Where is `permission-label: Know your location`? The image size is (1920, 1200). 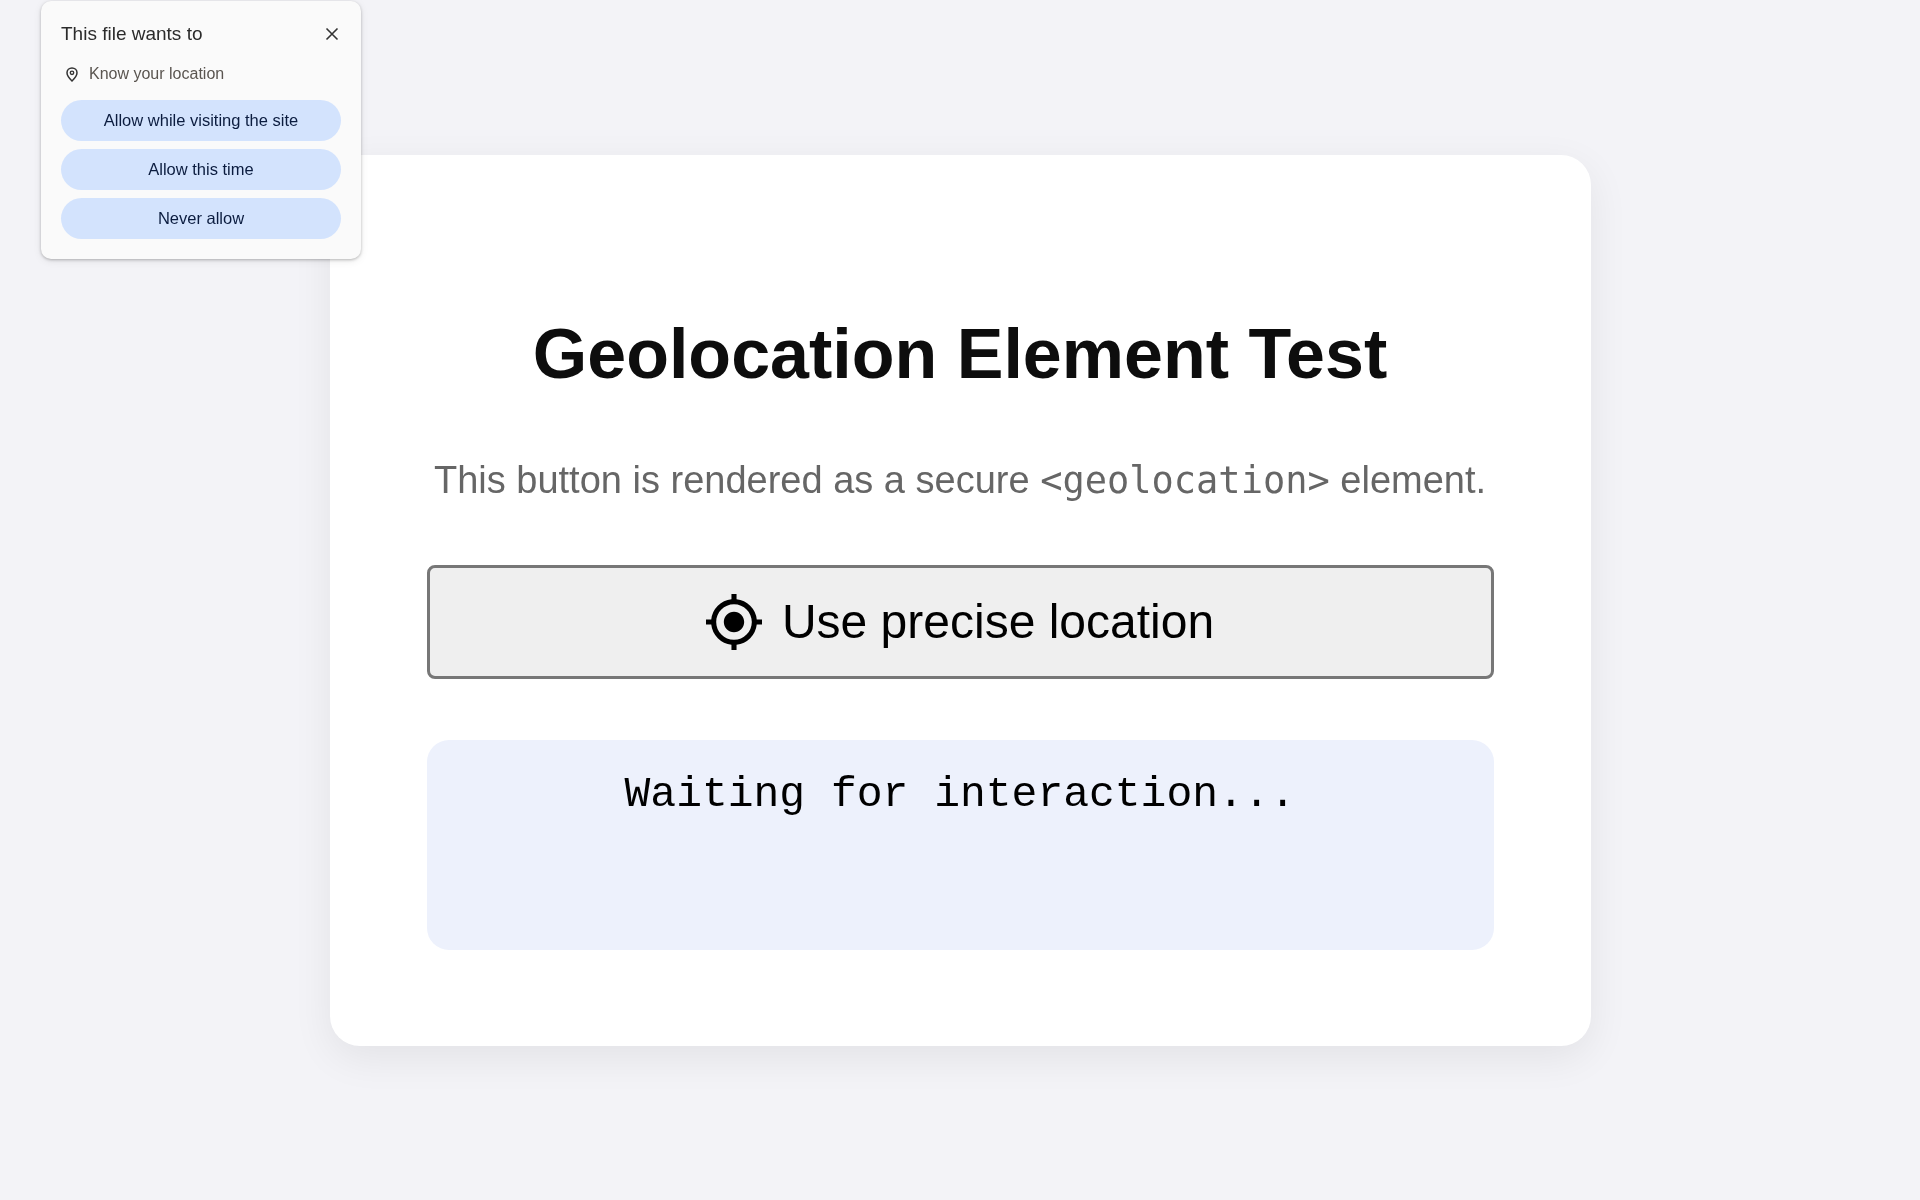
permission-label: Know your location is located at coordinates (157, 74).